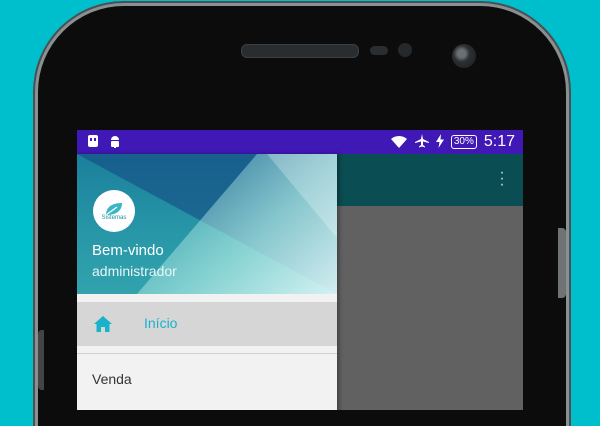 The height and width of the screenshot is (426, 600). What do you see at coordinates (41, 360) in the screenshot?
I see `volume-button` at bounding box center [41, 360].